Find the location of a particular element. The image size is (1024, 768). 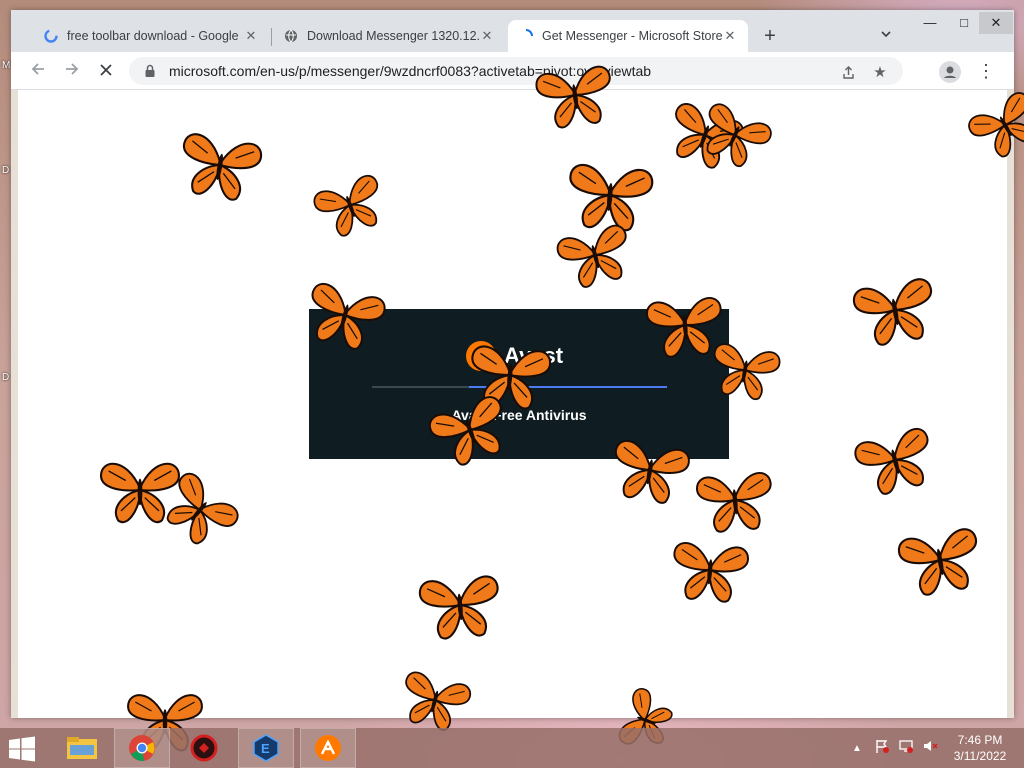

tab-download-messenger: Download Messenger 1320.12.11 ✕ is located at coordinates (389, 36).